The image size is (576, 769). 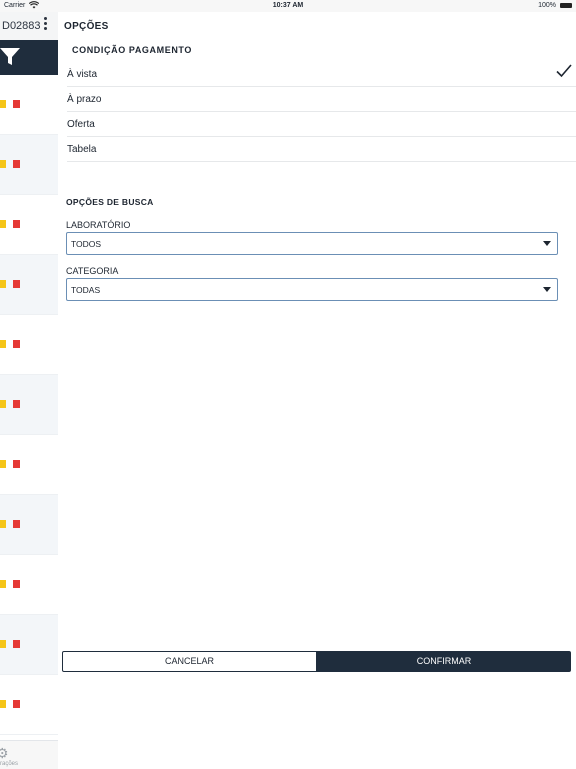 I want to click on left-panel: D02883 ⚙ rações, so click(x=29, y=390).